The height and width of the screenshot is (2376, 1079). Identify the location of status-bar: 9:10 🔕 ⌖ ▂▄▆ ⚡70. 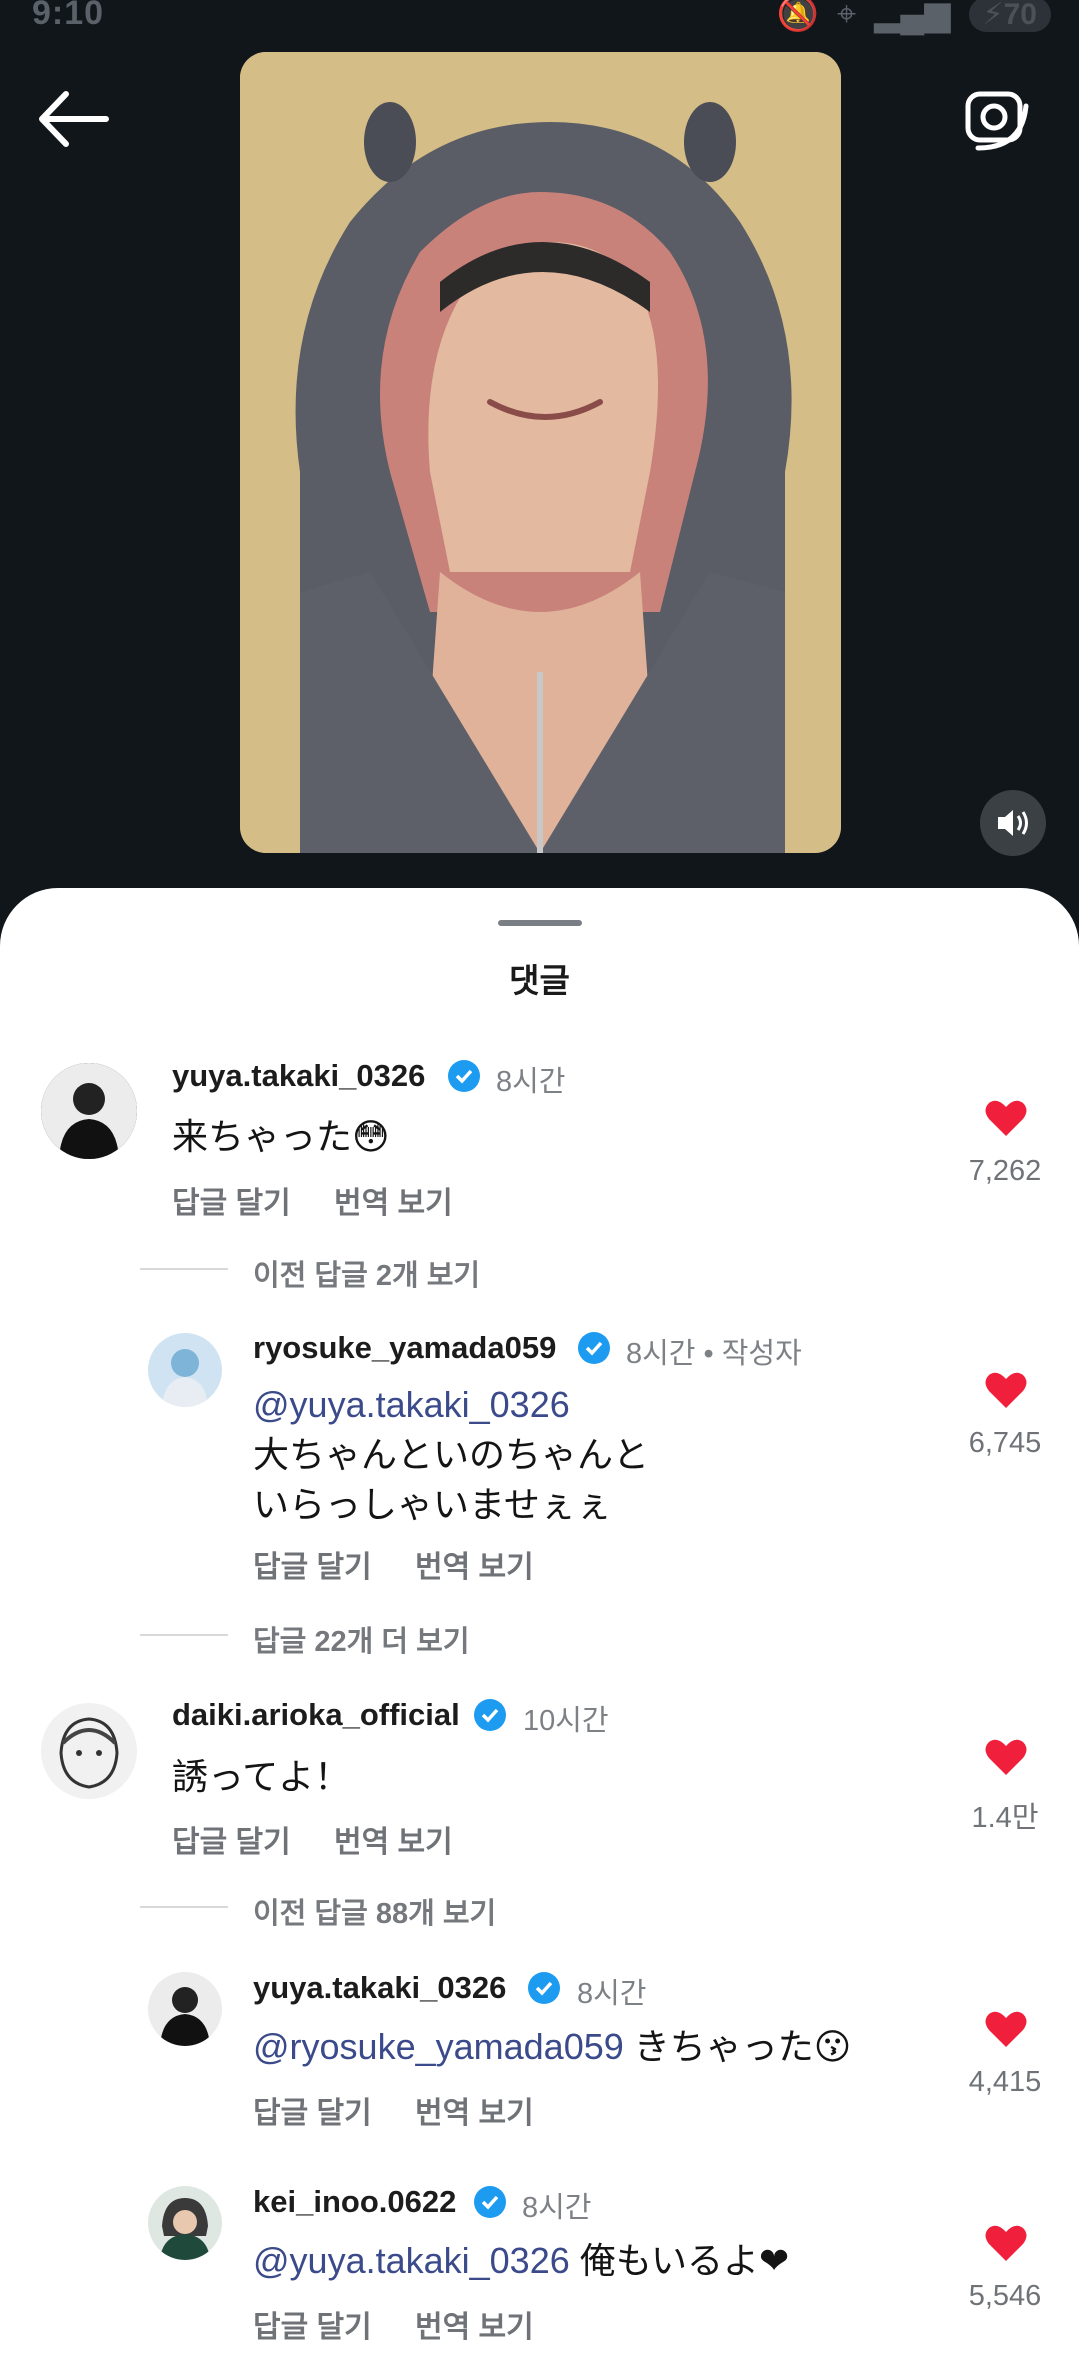
(539, 20).